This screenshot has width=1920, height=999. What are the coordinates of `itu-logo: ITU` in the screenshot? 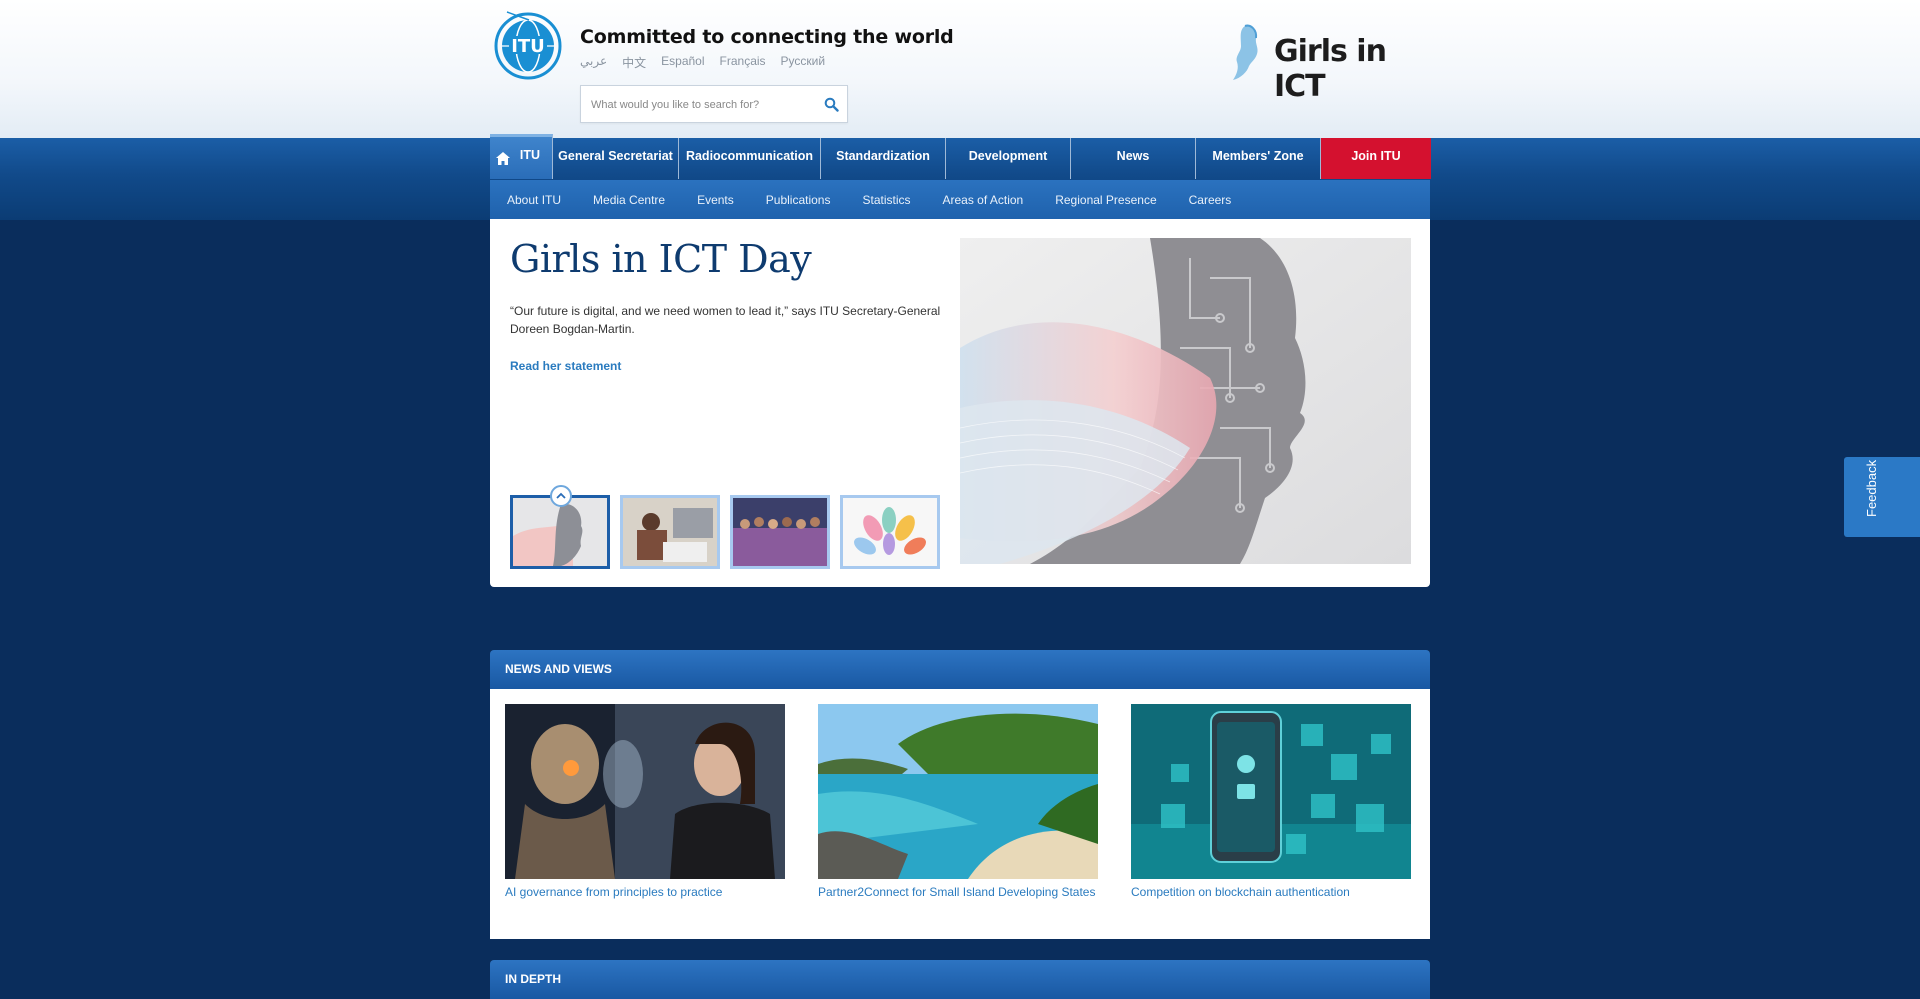 It's located at (529, 43).